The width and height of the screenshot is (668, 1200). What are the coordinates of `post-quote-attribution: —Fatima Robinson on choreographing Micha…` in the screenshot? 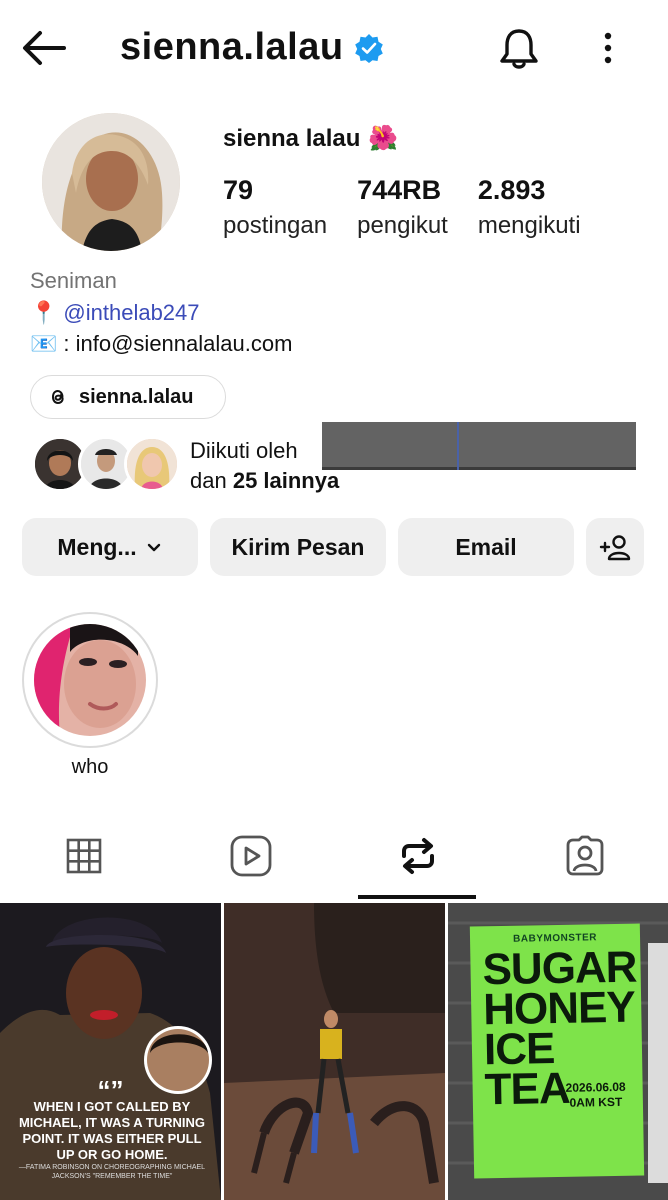 It's located at (112, 1172).